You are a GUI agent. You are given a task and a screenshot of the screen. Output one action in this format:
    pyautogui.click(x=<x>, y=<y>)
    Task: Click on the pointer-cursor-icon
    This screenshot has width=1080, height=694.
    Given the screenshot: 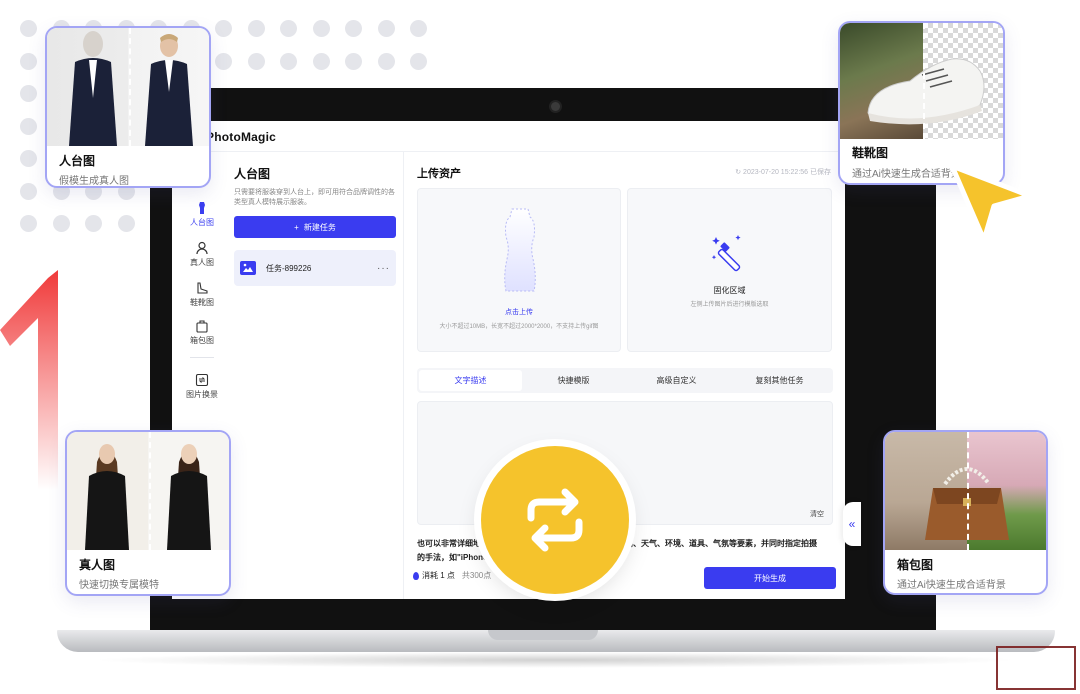 What is the action you would take?
    pyautogui.click(x=991, y=203)
    